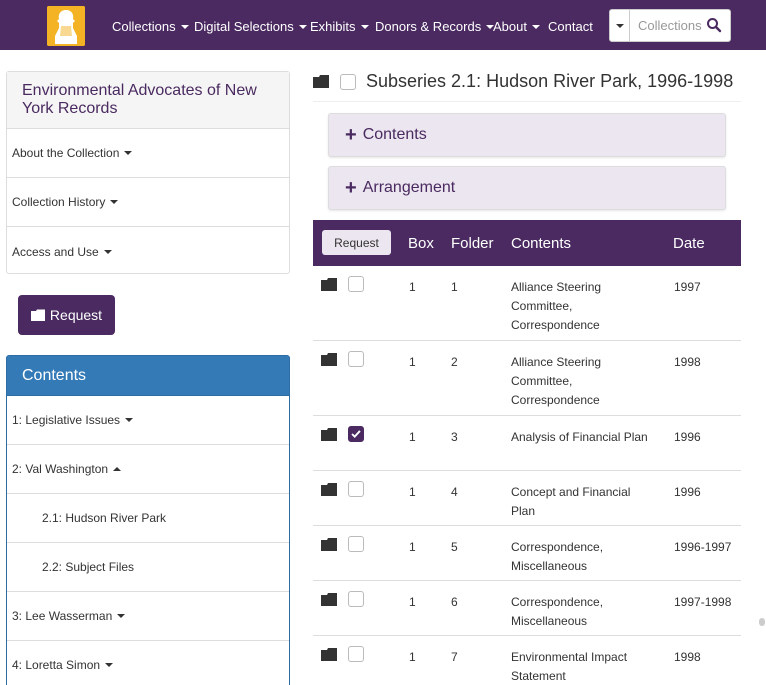 The image size is (766, 685). Describe the element at coordinates (394, 134) in the screenshot. I see `accordion-label: Contents` at that location.